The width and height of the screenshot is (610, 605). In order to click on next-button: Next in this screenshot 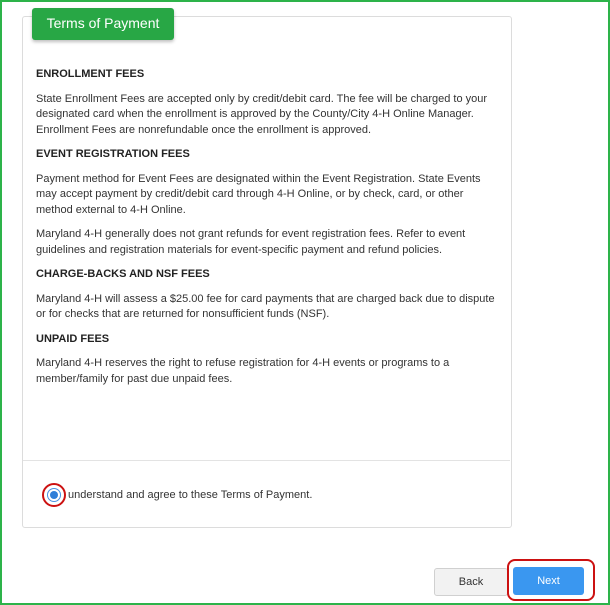, I will do `click(548, 581)`.